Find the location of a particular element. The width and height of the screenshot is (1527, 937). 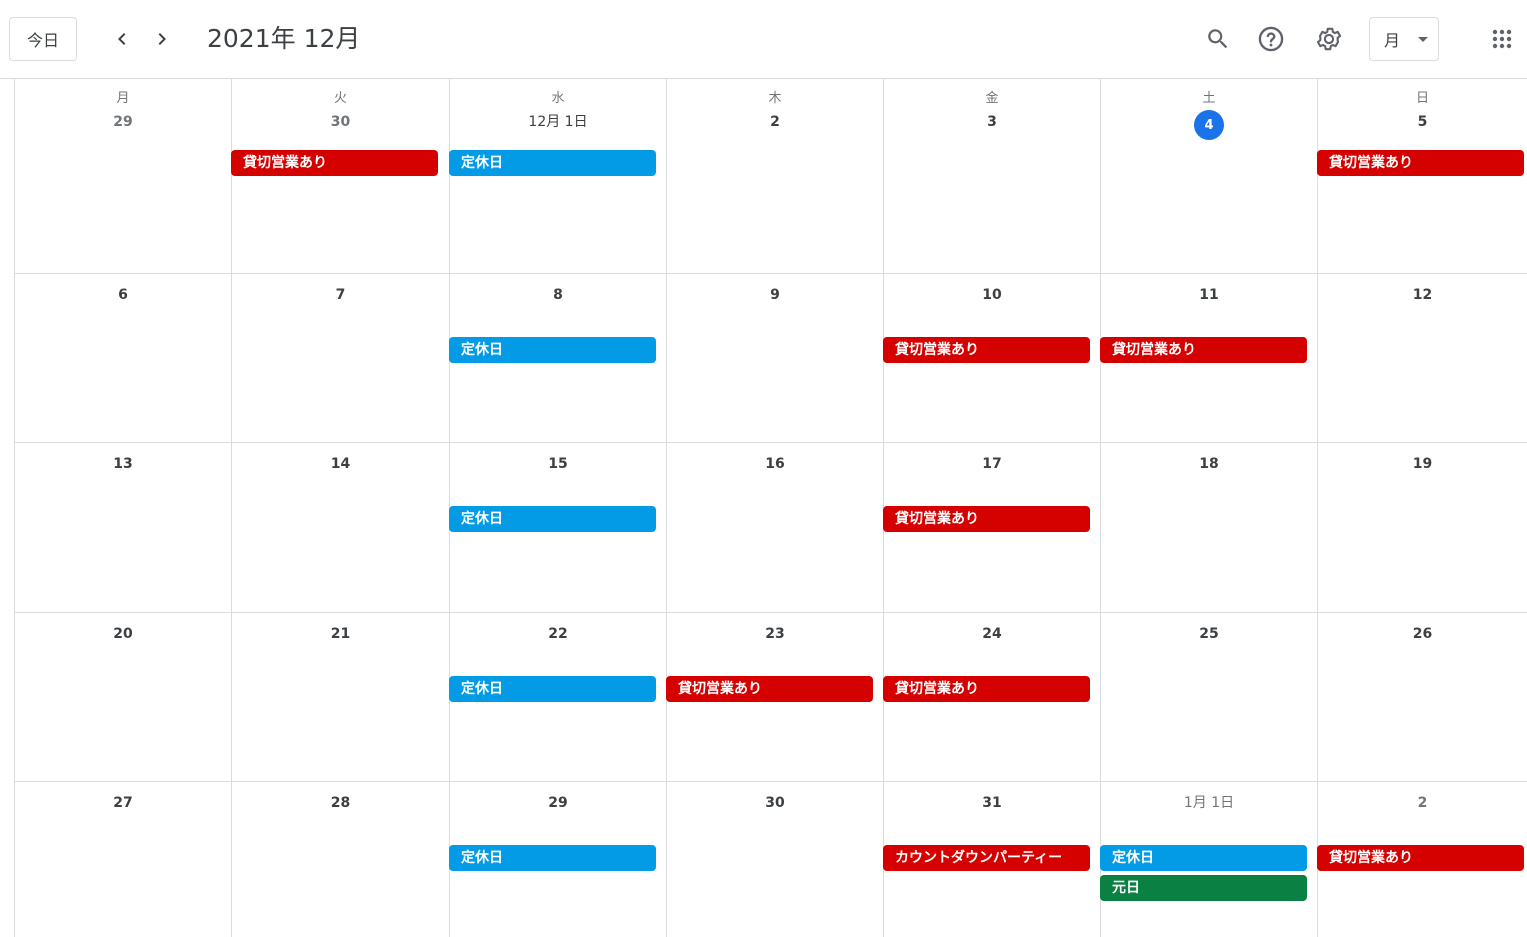

day-cell: 日 5 貸切営業あり is located at coordinates (1422, 176).